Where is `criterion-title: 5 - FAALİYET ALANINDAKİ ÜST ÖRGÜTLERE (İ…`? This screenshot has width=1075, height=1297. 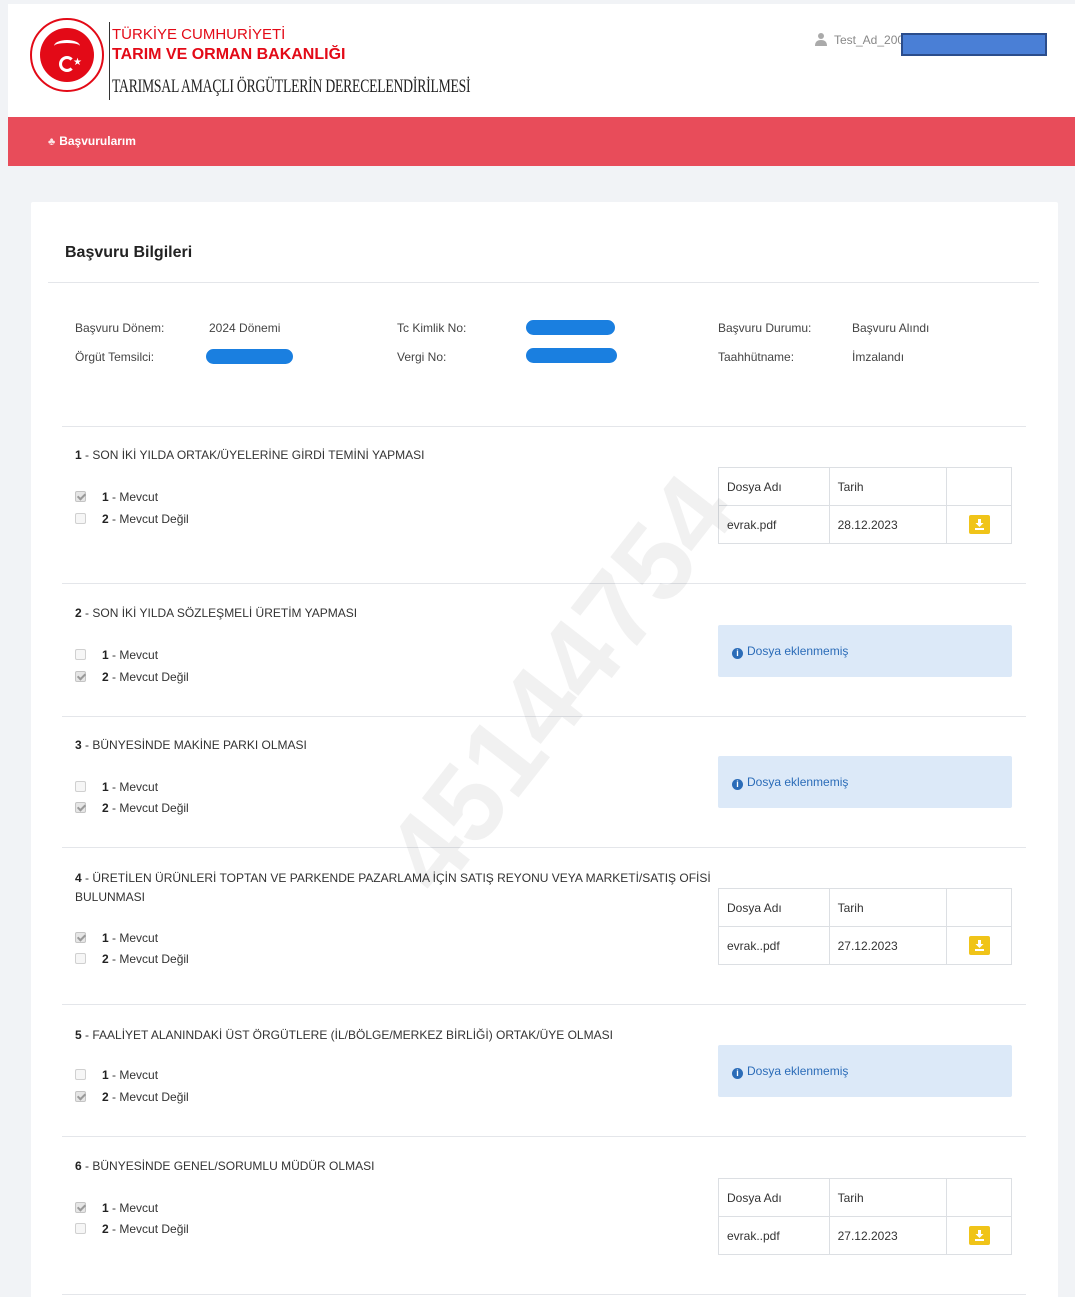 criterion-title: 5 - FAALİYET ALANINDAKİ ÜST ÖRGÜTLERE (İ… is located at coordinates (344, 1035).